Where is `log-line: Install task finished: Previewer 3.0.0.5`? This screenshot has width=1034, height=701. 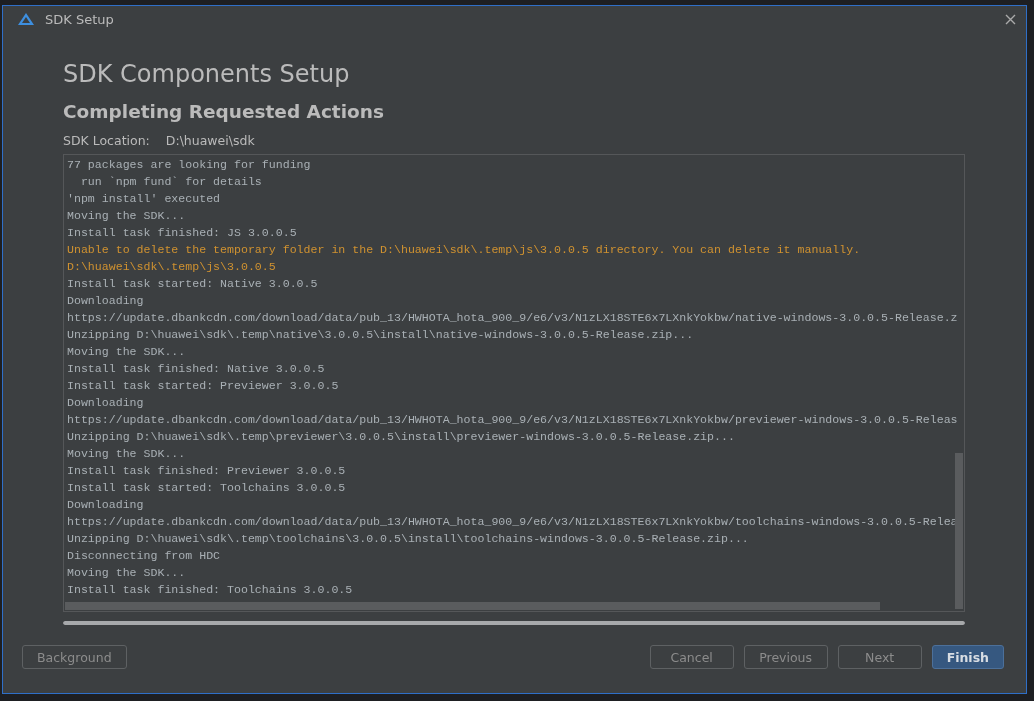
log-line: Install task finished: Previewer 3.0.0.5 is located at coordinates (206, 471).